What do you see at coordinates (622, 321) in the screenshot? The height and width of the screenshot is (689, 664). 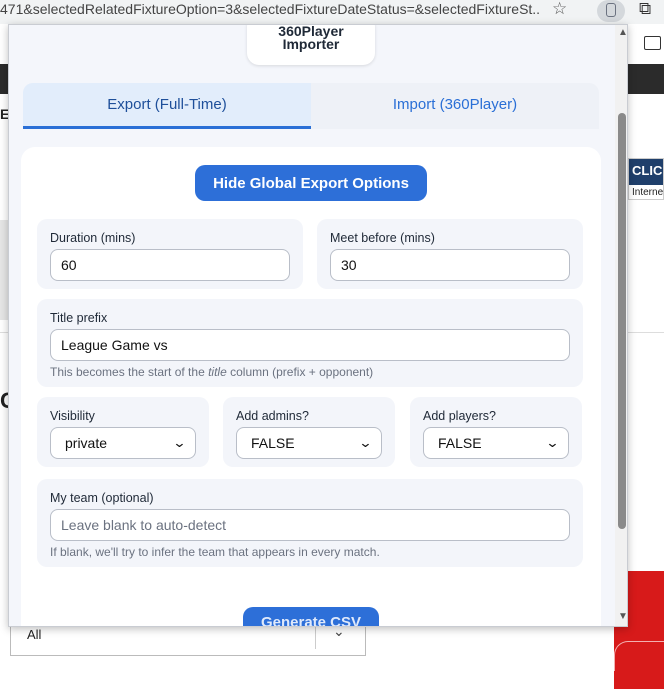 I see `scrollbar-thumb` at bounding box center [622, 321].